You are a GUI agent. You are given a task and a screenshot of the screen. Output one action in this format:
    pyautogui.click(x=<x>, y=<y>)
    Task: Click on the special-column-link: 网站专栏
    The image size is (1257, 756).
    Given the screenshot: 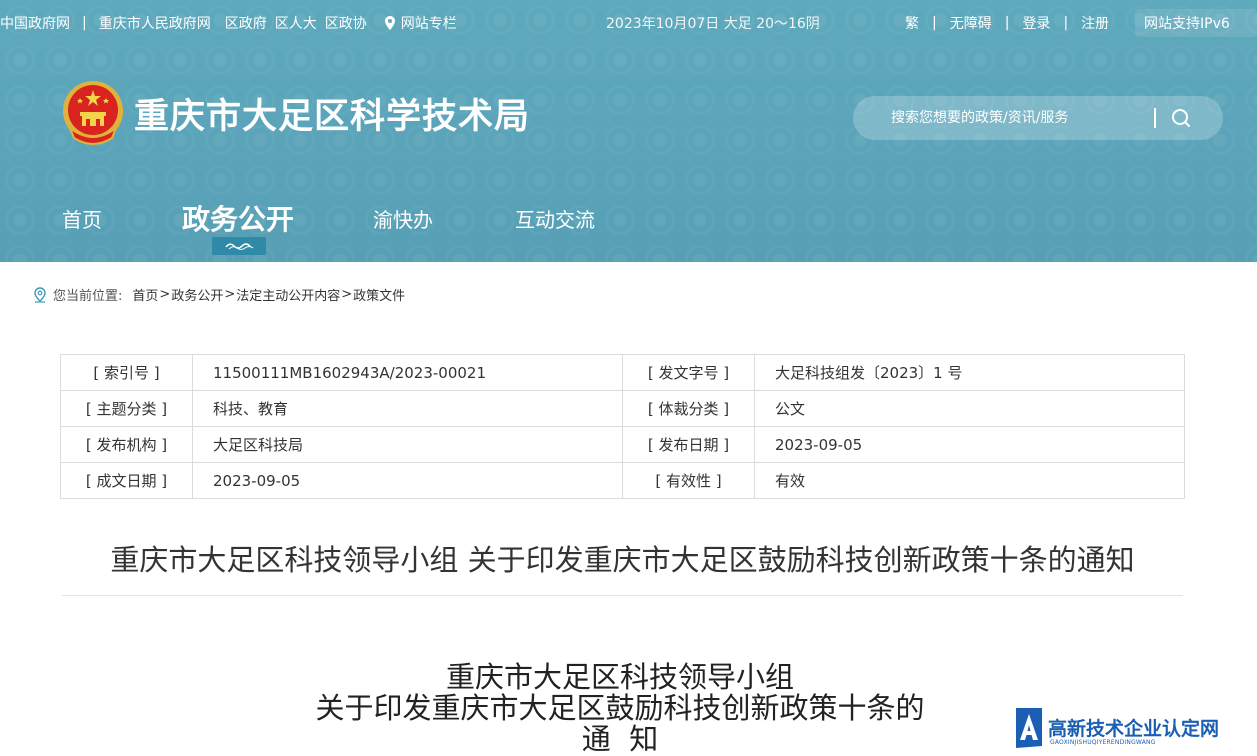 What is the action you would take?
    pyautogui.click(x=420, y=23)
    